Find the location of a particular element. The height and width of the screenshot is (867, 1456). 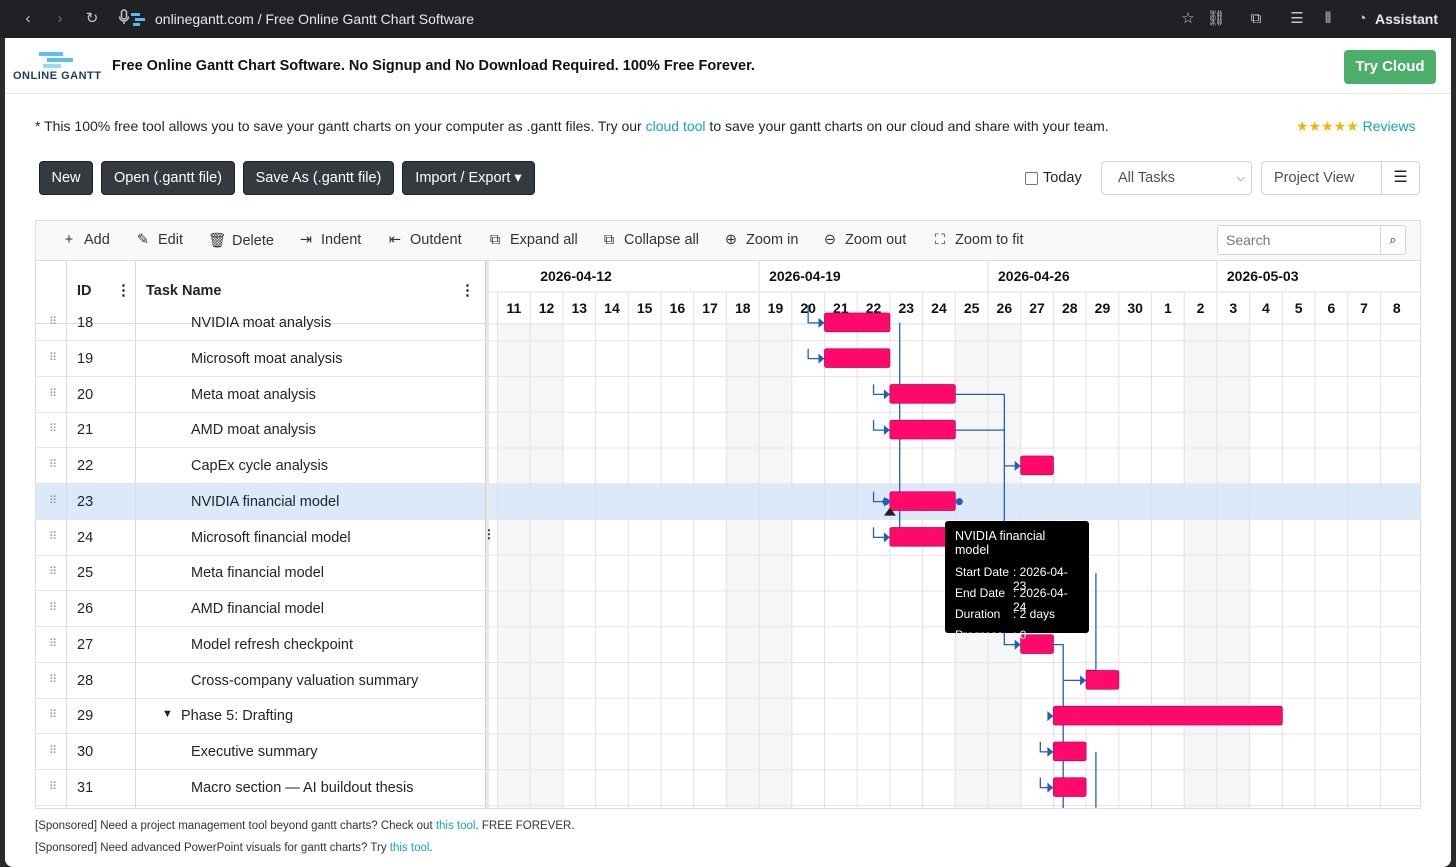

hamburger-menu-icon: ☰ is located at coordinates (1400, 178).